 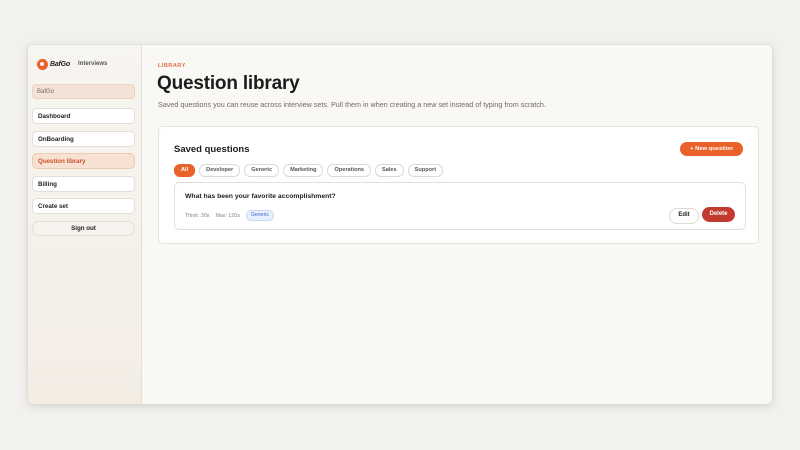 What do you see at coordinates (185, 170) in the screenshot?
I see `filter-chip-all: All` at bounding box center [185, 170].